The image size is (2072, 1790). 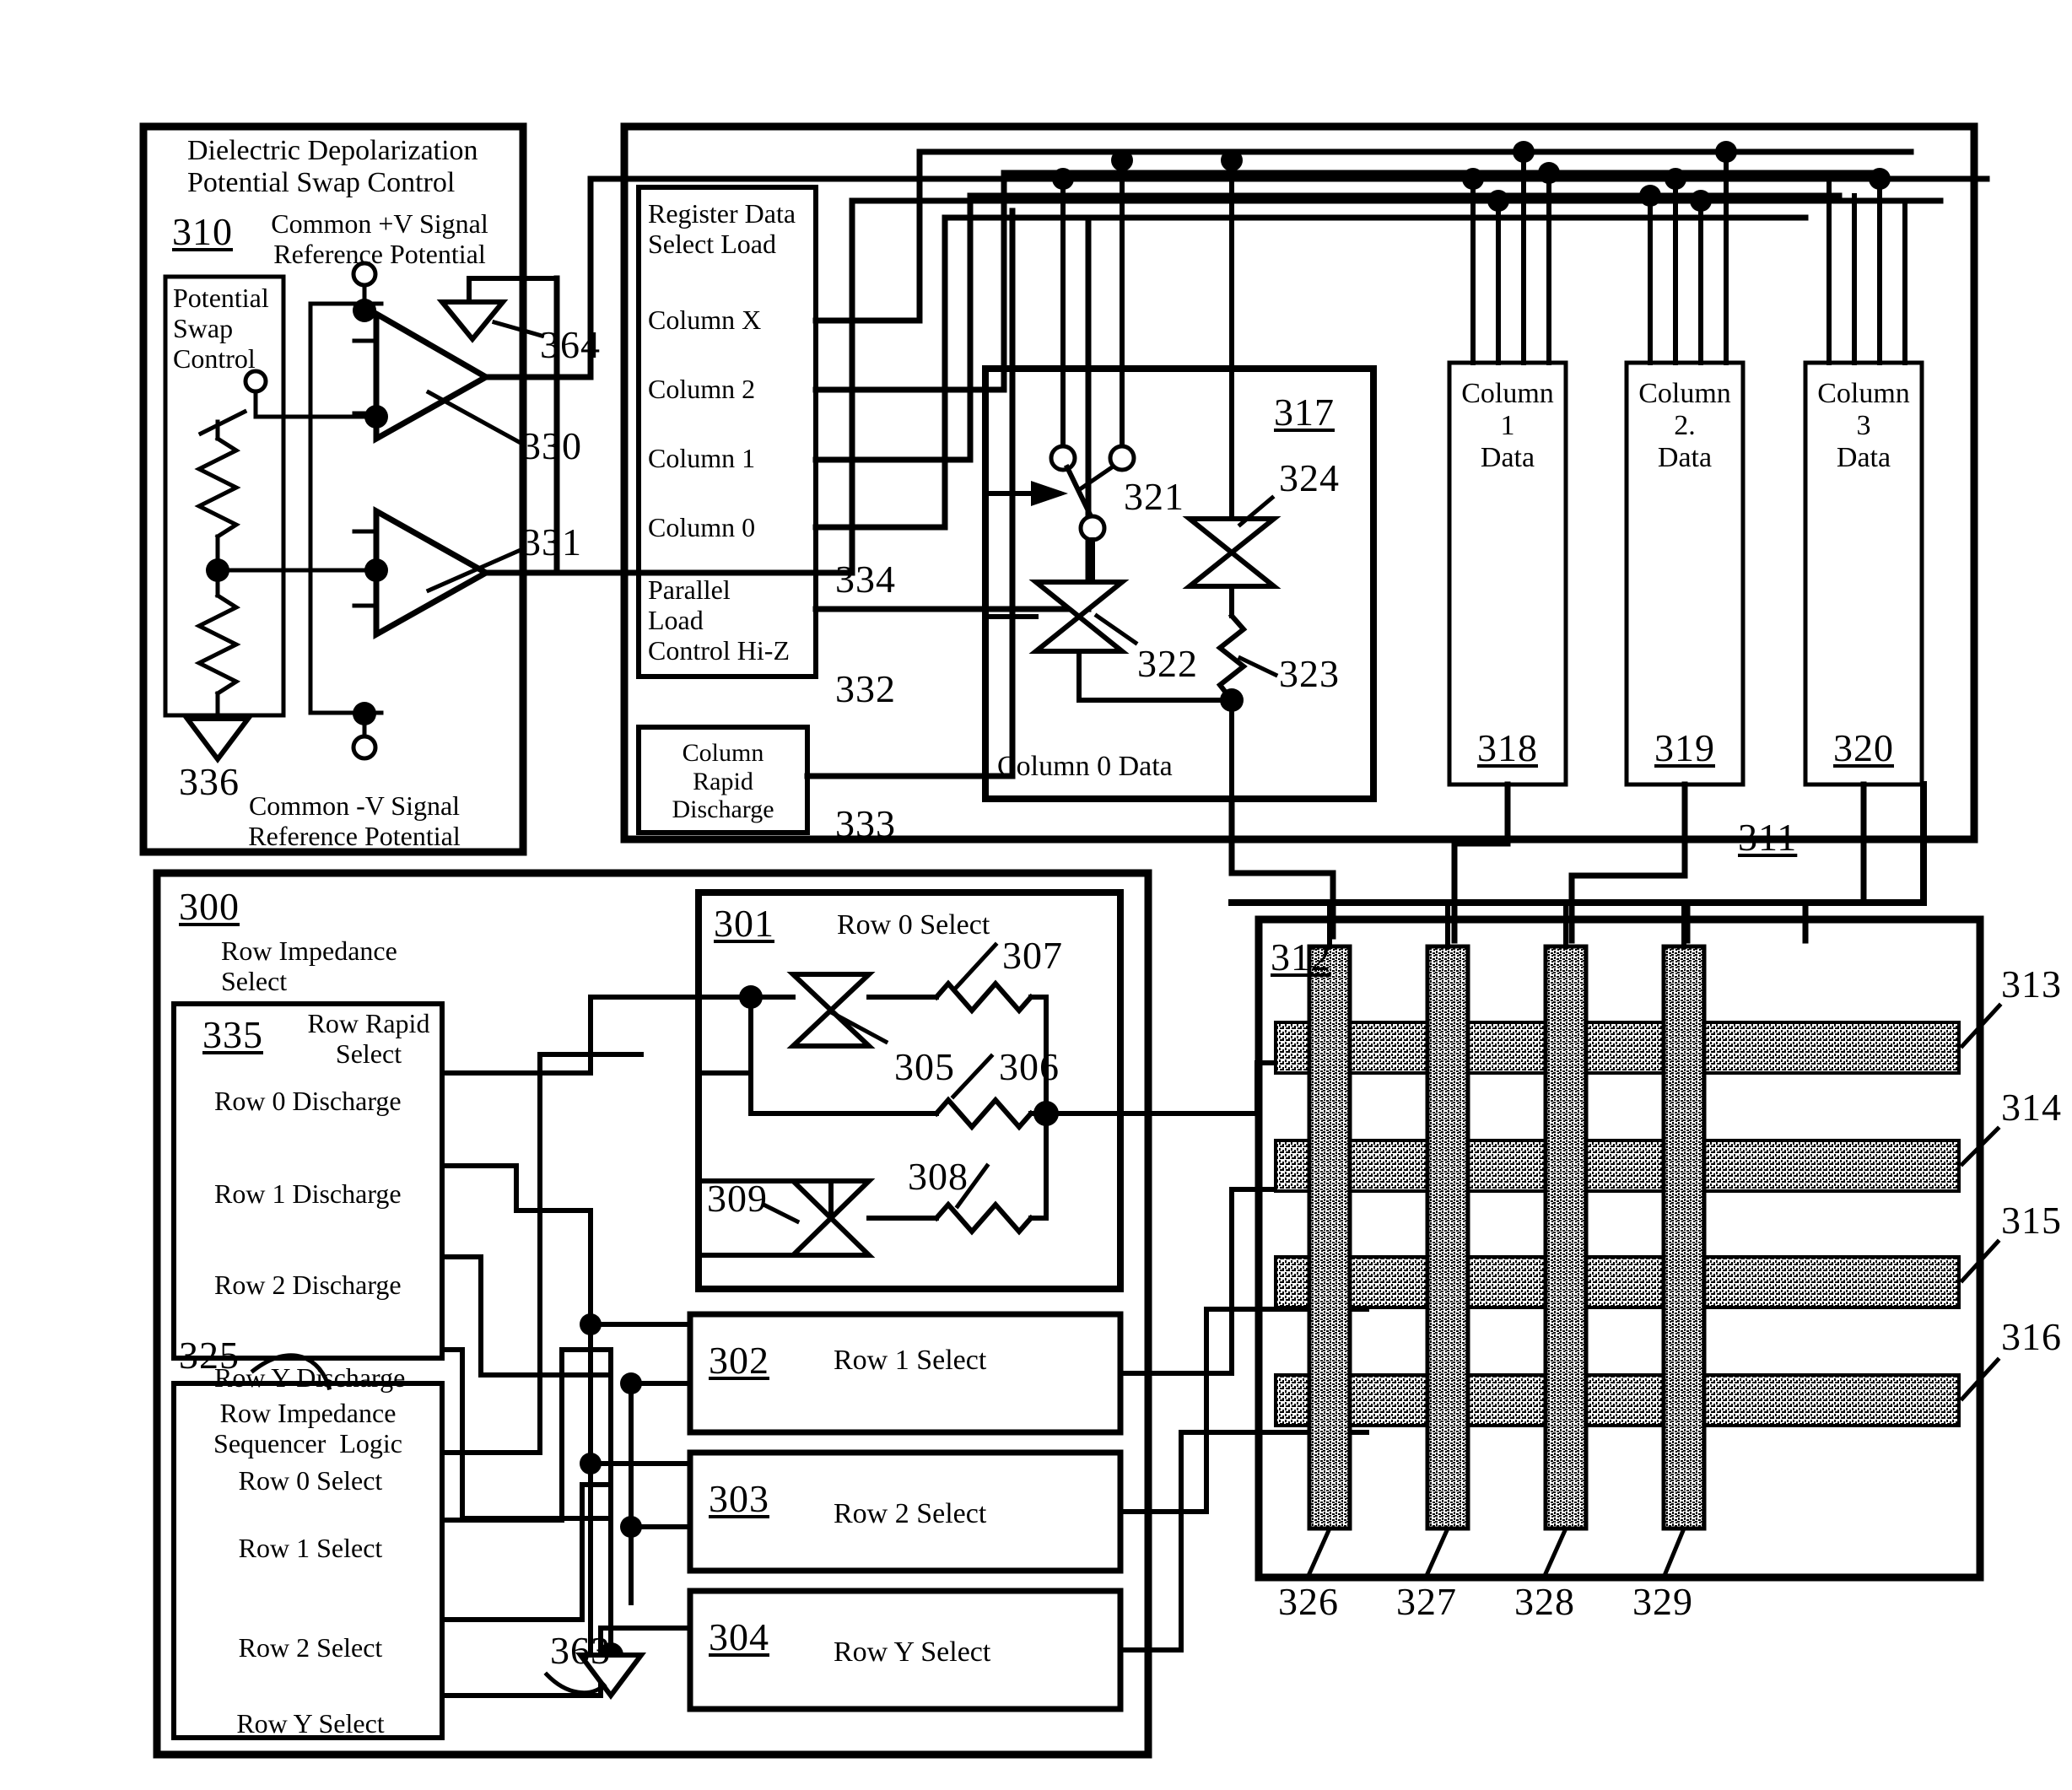 What do you see at coordinates (1508, 747) in the screenshot?
I see `ref-318: 318` at bounding box center [1508, 747].